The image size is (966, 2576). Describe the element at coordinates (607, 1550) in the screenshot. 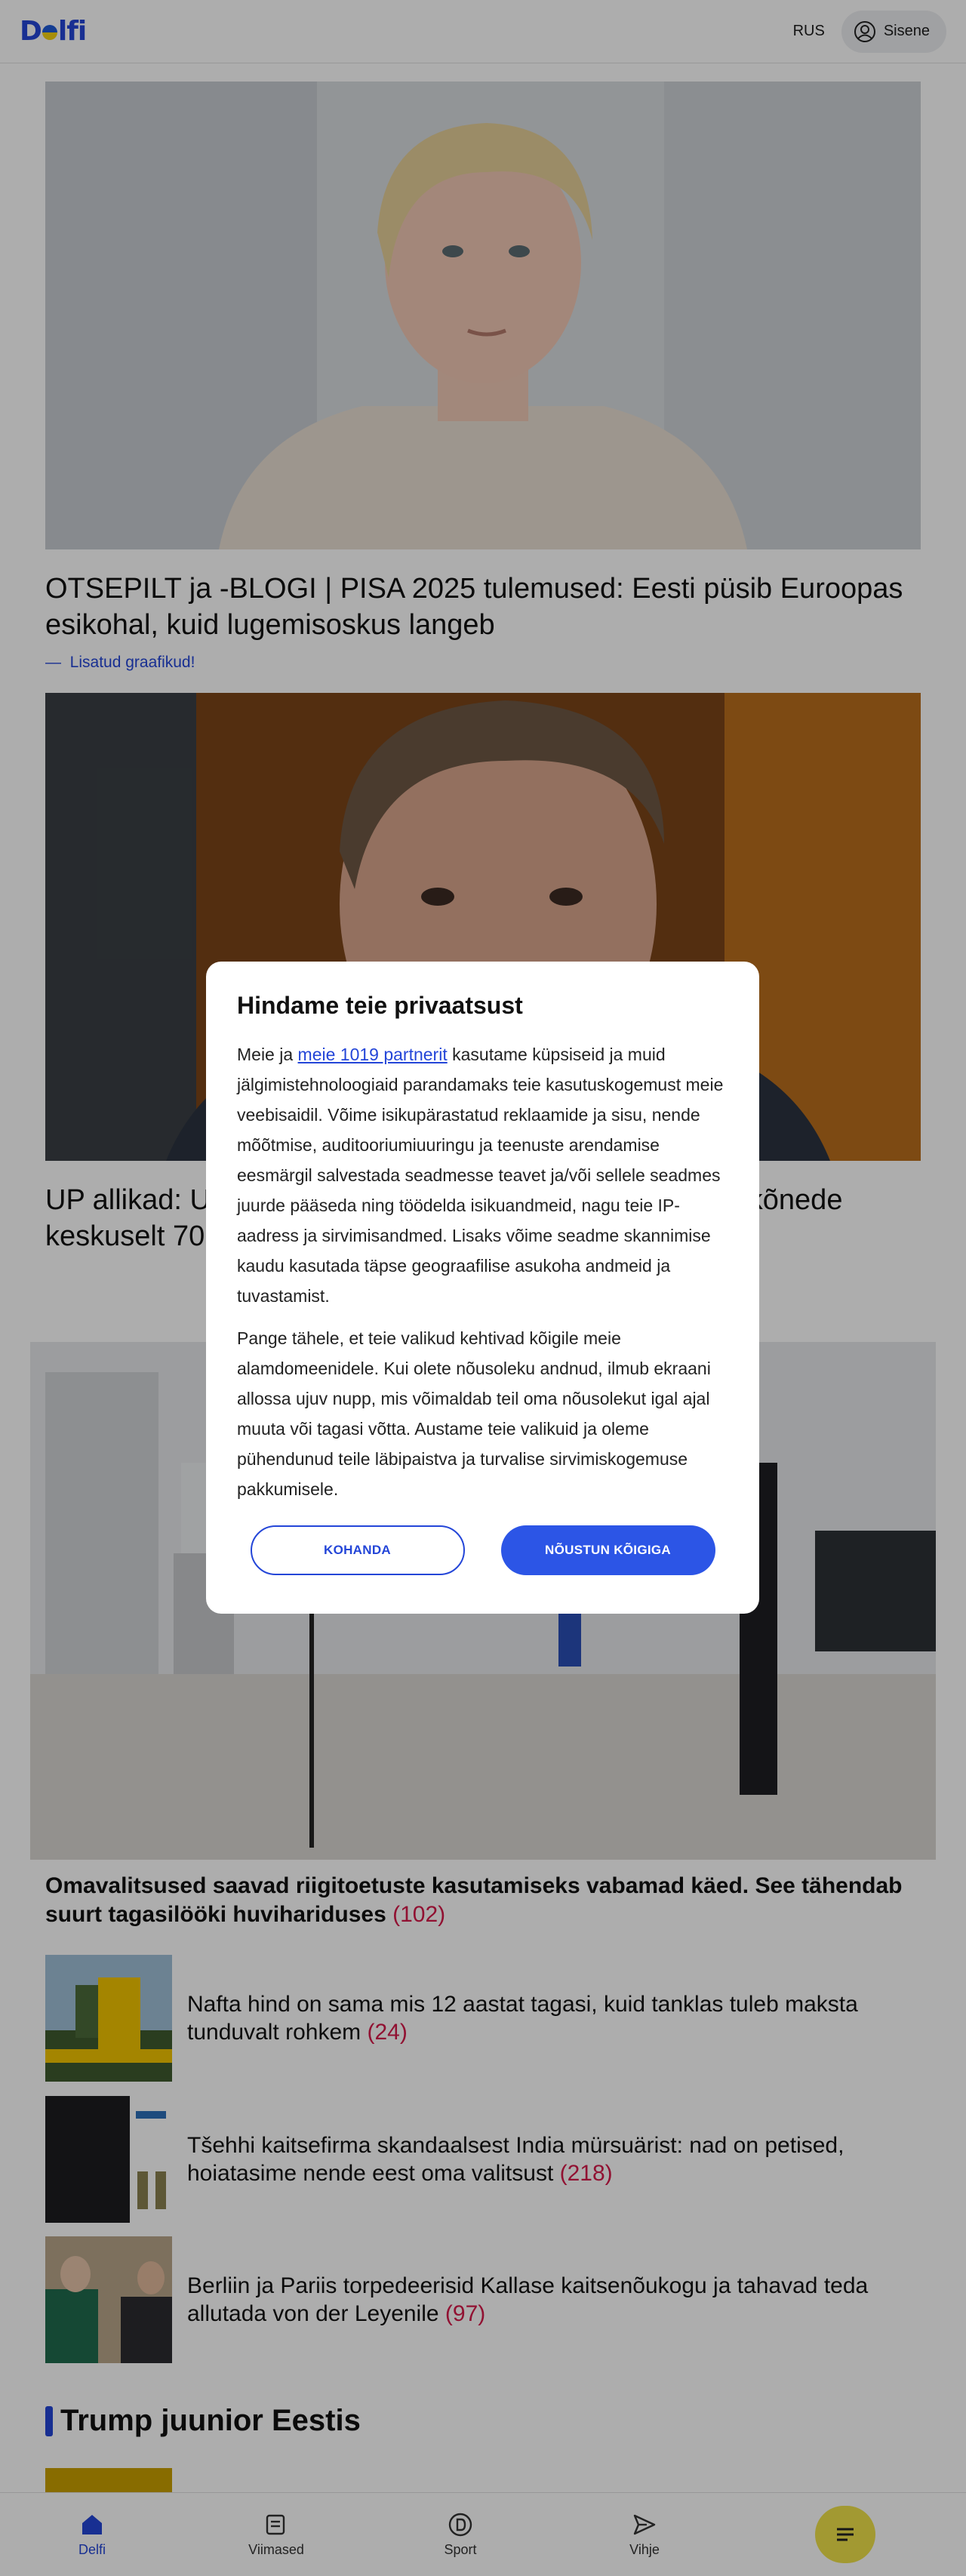

I see `accept-all-button: NÕUSTUN KÕIGIGA` at that location.